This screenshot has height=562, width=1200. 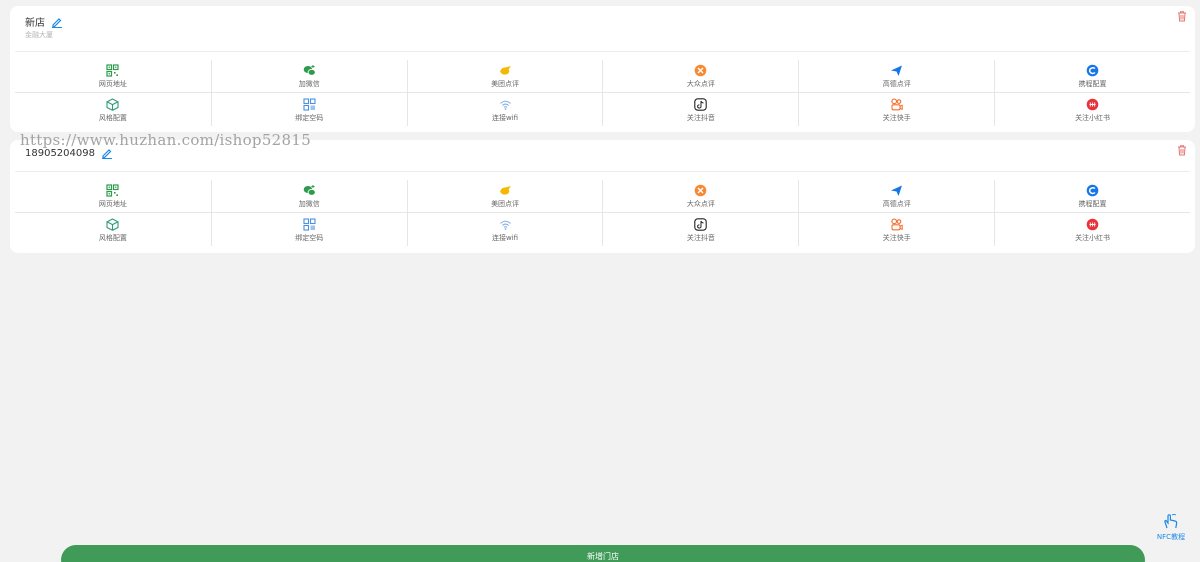 What do you see at coordinates (166, 140) in the screenshot?
I see `watermark-text: https://www.huzhan.com/ishop52815` at bounding box center [166, 140].